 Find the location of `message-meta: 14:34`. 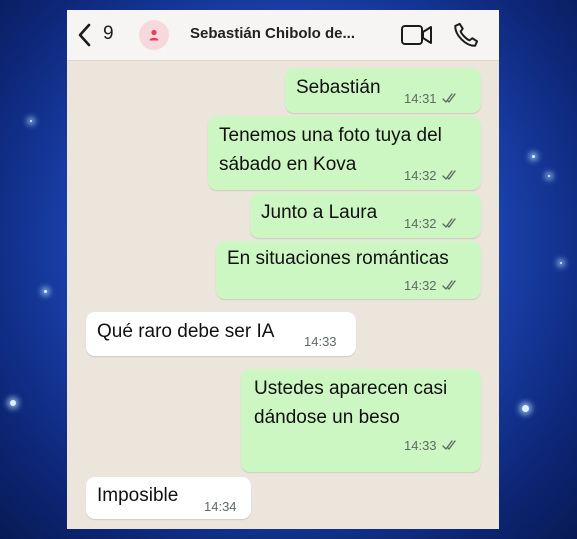

message-meta: 14:34 is located at coordinates (220, 506).